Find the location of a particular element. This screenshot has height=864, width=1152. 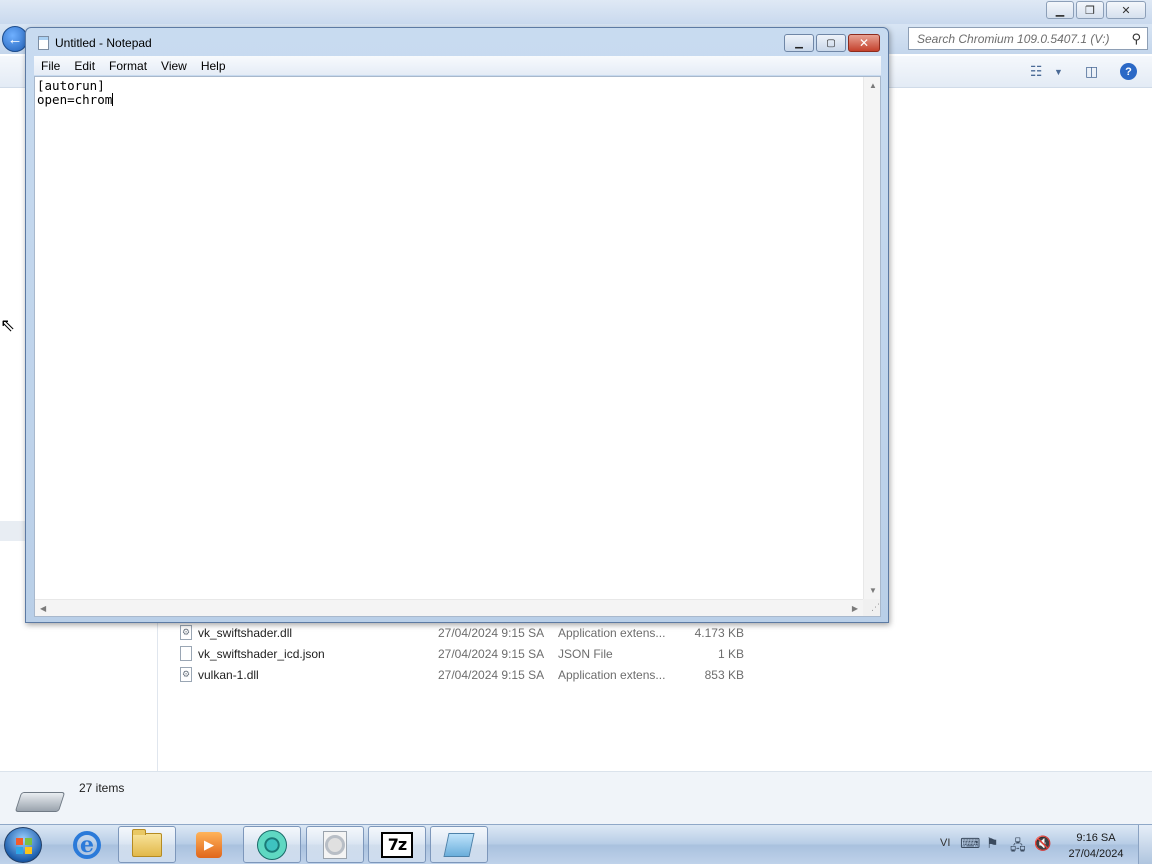

taskbar-windows-explorer is located at coordinates (147, 844).